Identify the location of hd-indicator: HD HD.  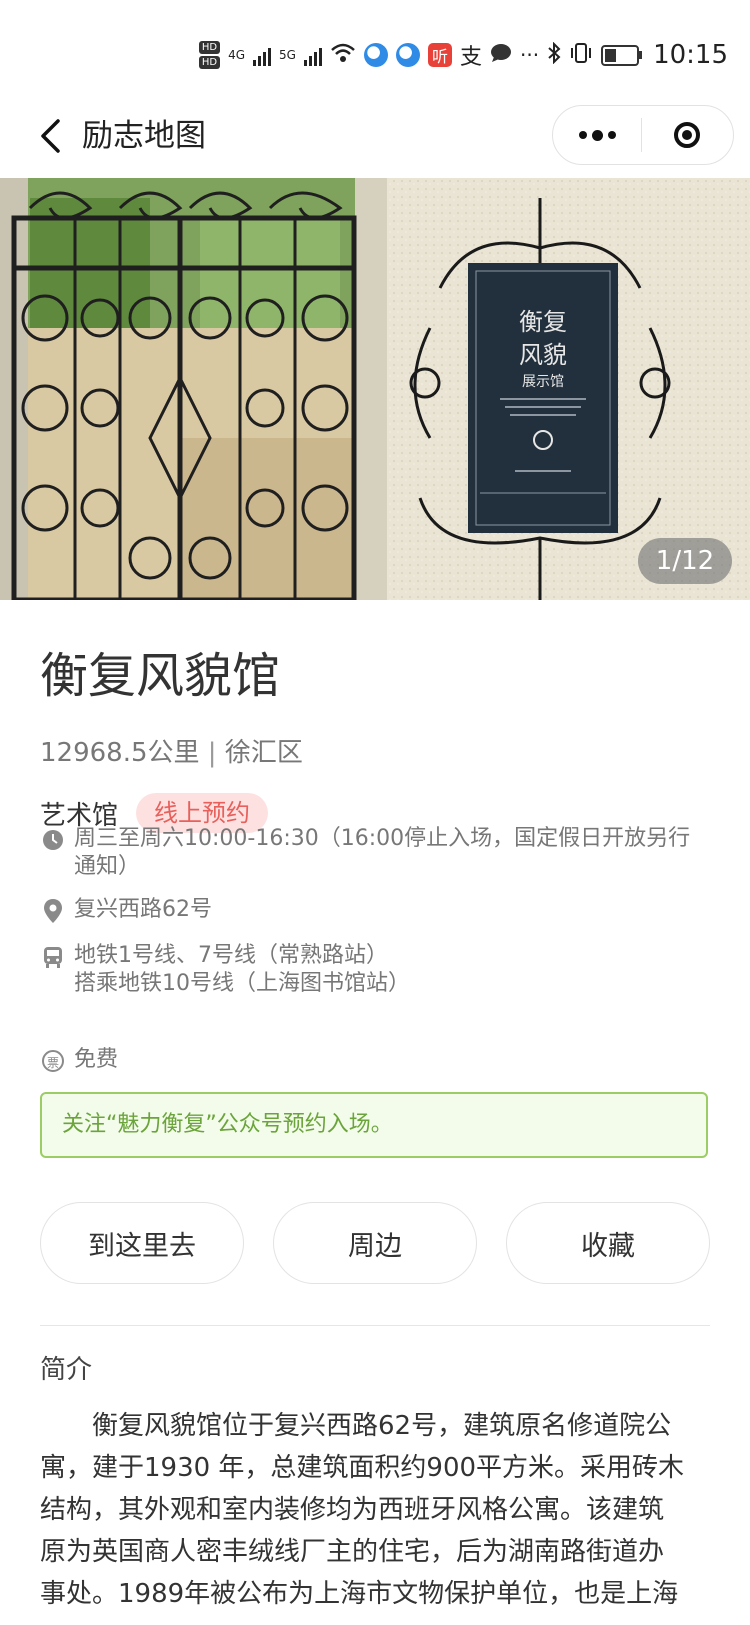
(209, 55).